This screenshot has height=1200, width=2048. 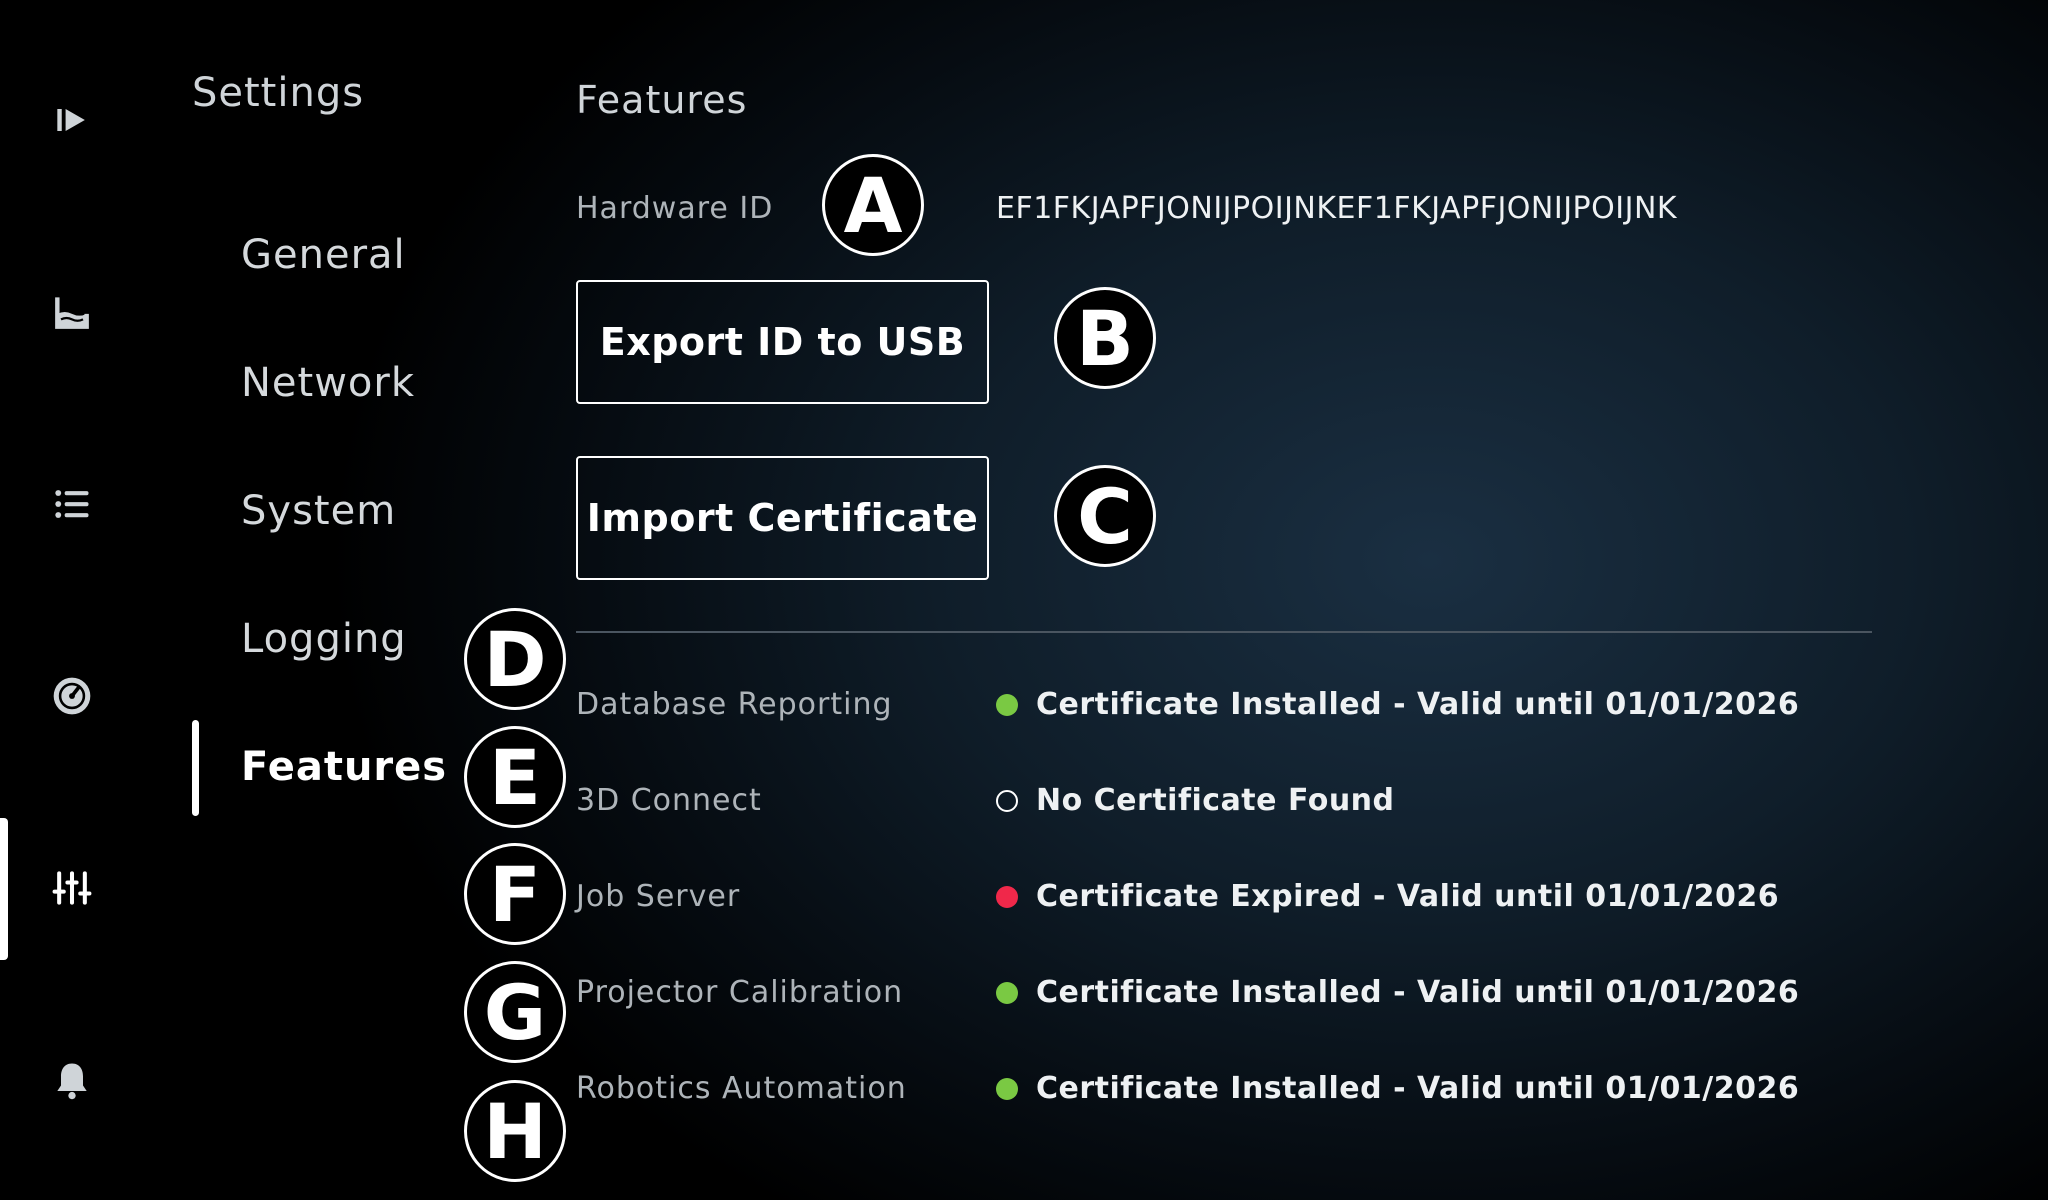 I want to click on marker-a: A, so click(x=873, y=205).